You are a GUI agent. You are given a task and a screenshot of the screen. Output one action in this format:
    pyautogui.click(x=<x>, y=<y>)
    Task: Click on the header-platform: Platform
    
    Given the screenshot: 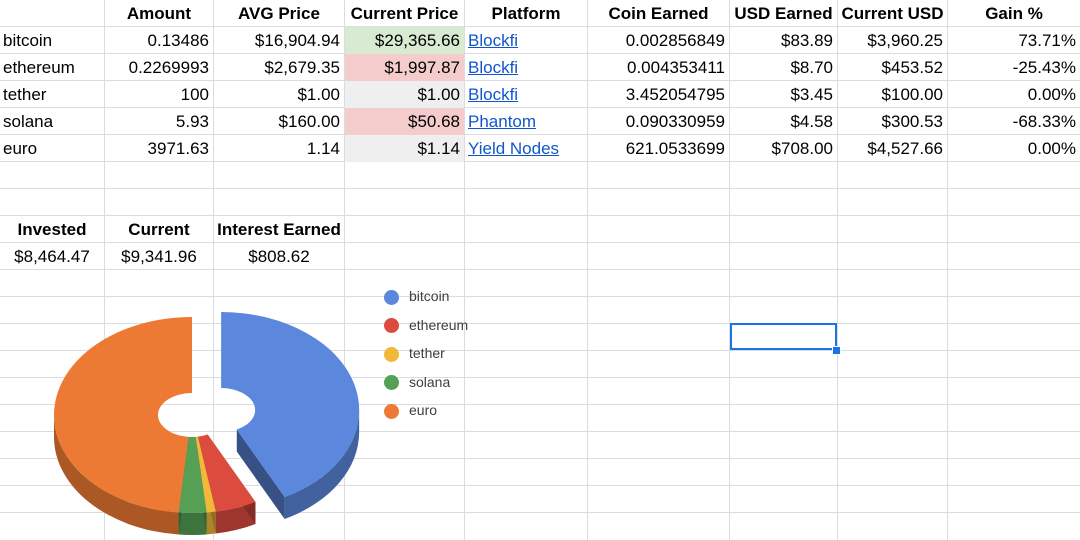 What is the action you would take?
    pyautogui.click(x=526, y=13)
    